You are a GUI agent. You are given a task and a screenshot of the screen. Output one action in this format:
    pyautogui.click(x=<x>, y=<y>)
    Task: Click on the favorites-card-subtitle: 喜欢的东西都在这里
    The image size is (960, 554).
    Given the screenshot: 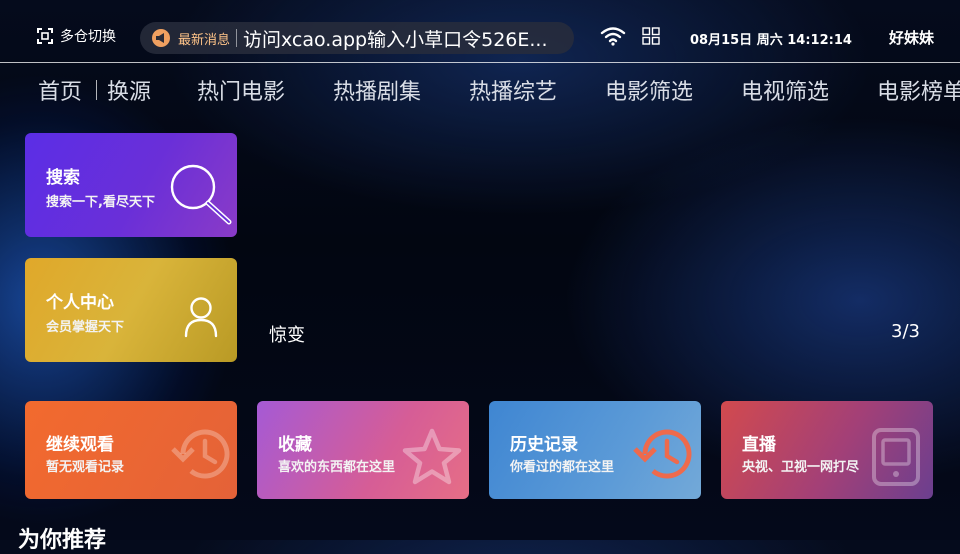 What is the action you would take?
    pyautogui.click(x=337, y=467)
    